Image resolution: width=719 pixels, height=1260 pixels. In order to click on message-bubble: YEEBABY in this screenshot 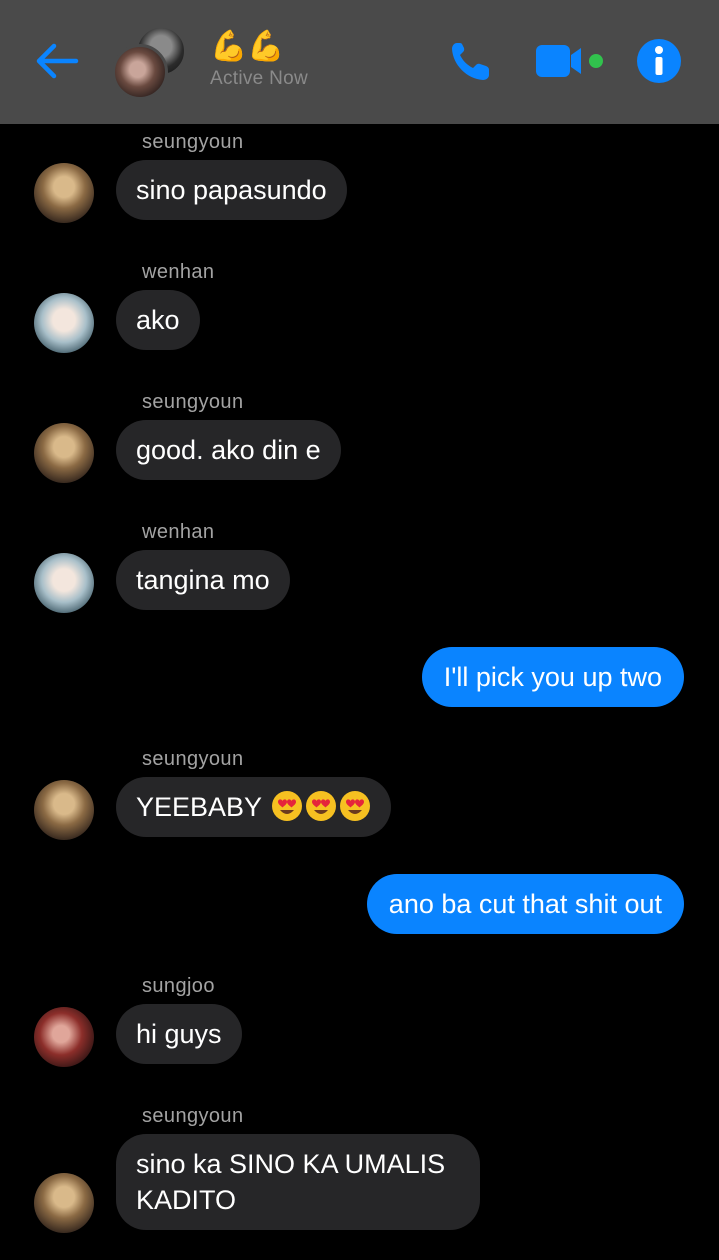, I will do `click(254, 807)`.